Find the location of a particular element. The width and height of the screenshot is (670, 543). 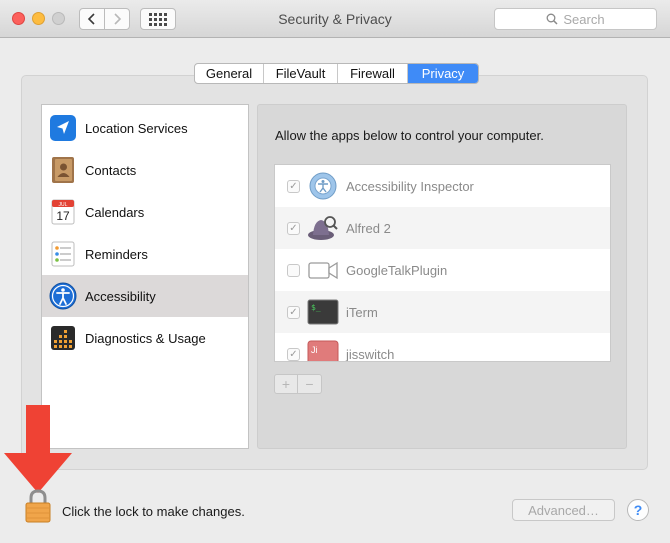

list-item: ✓ Accessibility Inspector is located at coordinates (442, 186).